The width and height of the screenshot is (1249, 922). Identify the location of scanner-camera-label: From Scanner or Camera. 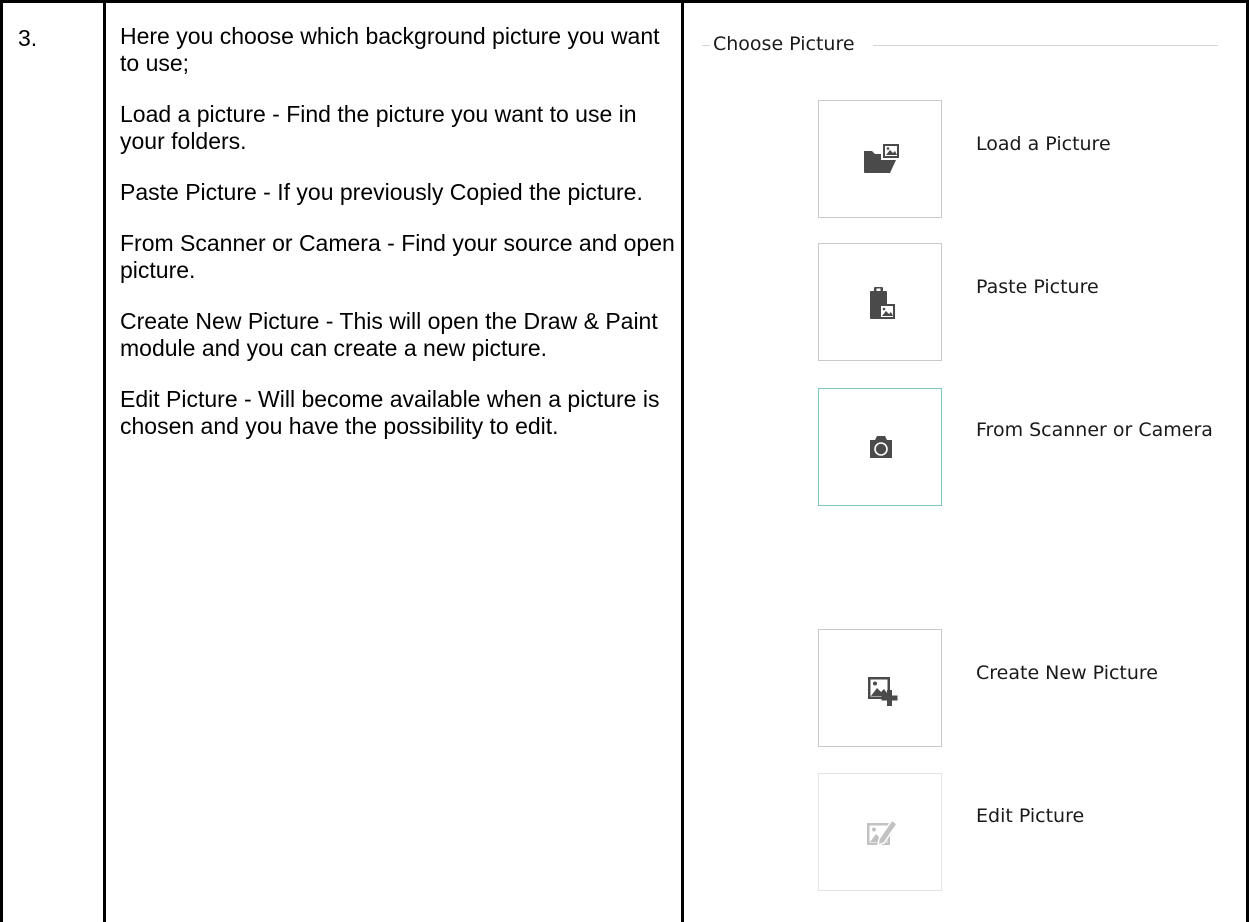
(1094, 430).